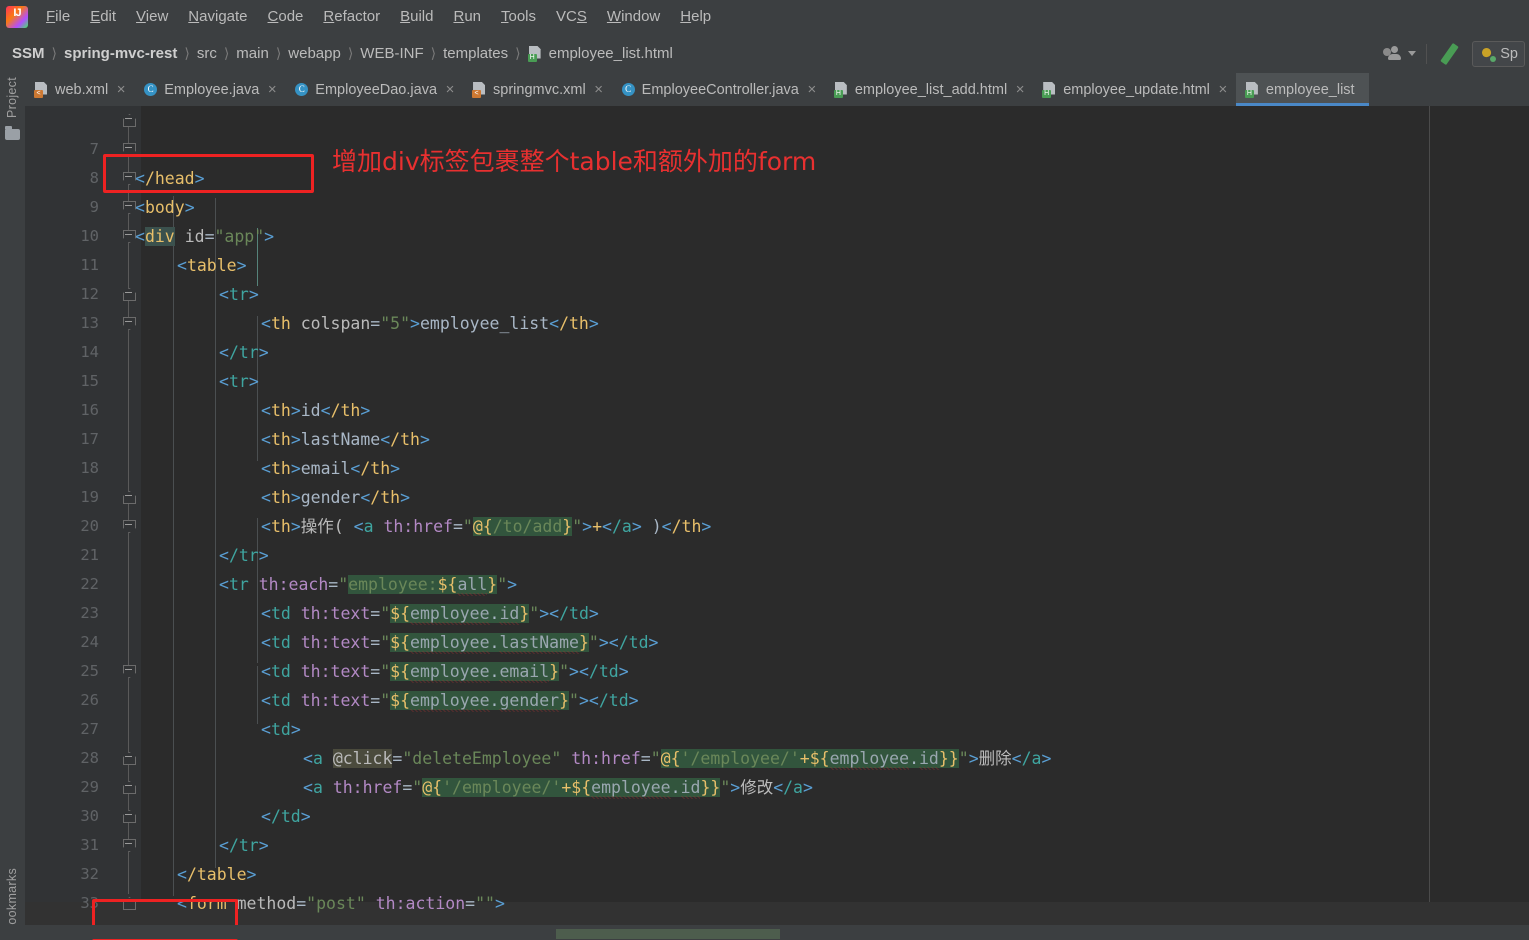 This screenshot has width=1529, height=940. Describe the element at coordinates (475, 53) in the screenshot. I see `breadcrumb-item-templates: templates` at that location.